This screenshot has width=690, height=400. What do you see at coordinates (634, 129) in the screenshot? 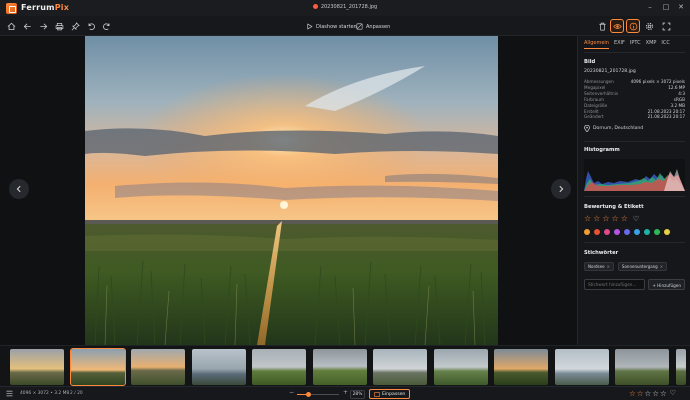
I see `location-row: Dornum, Deutschland` at bounding box center [634, 129].